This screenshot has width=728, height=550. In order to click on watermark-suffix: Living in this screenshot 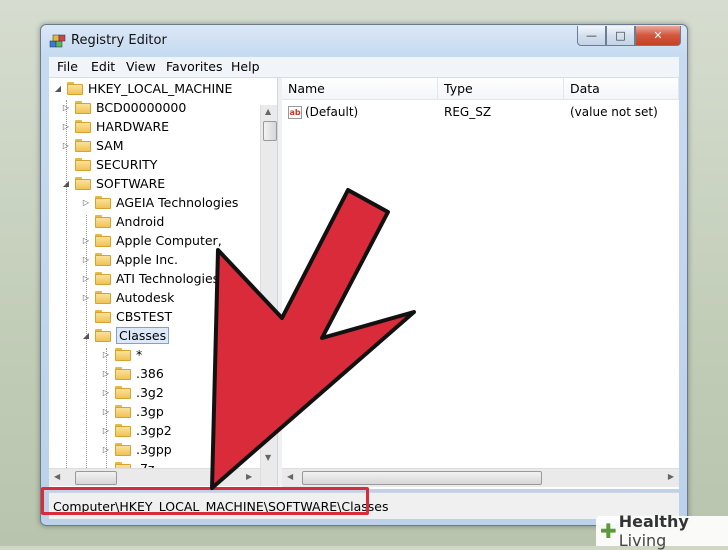, I will do `click(642, 540)`.